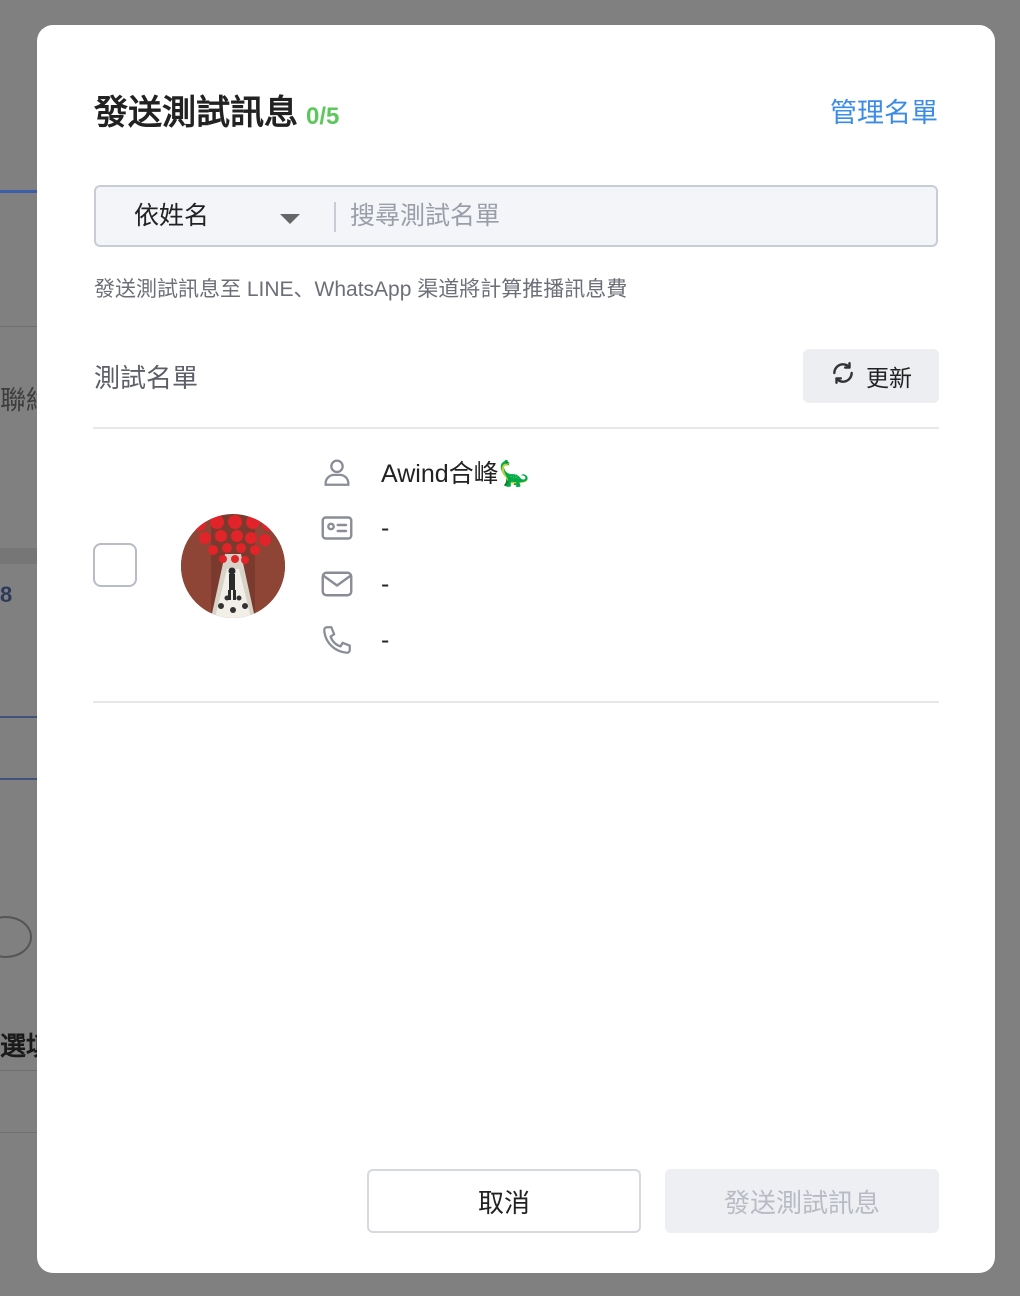  I want to click on contact-name-row: Awind合峰🦕, so click(423, 472).